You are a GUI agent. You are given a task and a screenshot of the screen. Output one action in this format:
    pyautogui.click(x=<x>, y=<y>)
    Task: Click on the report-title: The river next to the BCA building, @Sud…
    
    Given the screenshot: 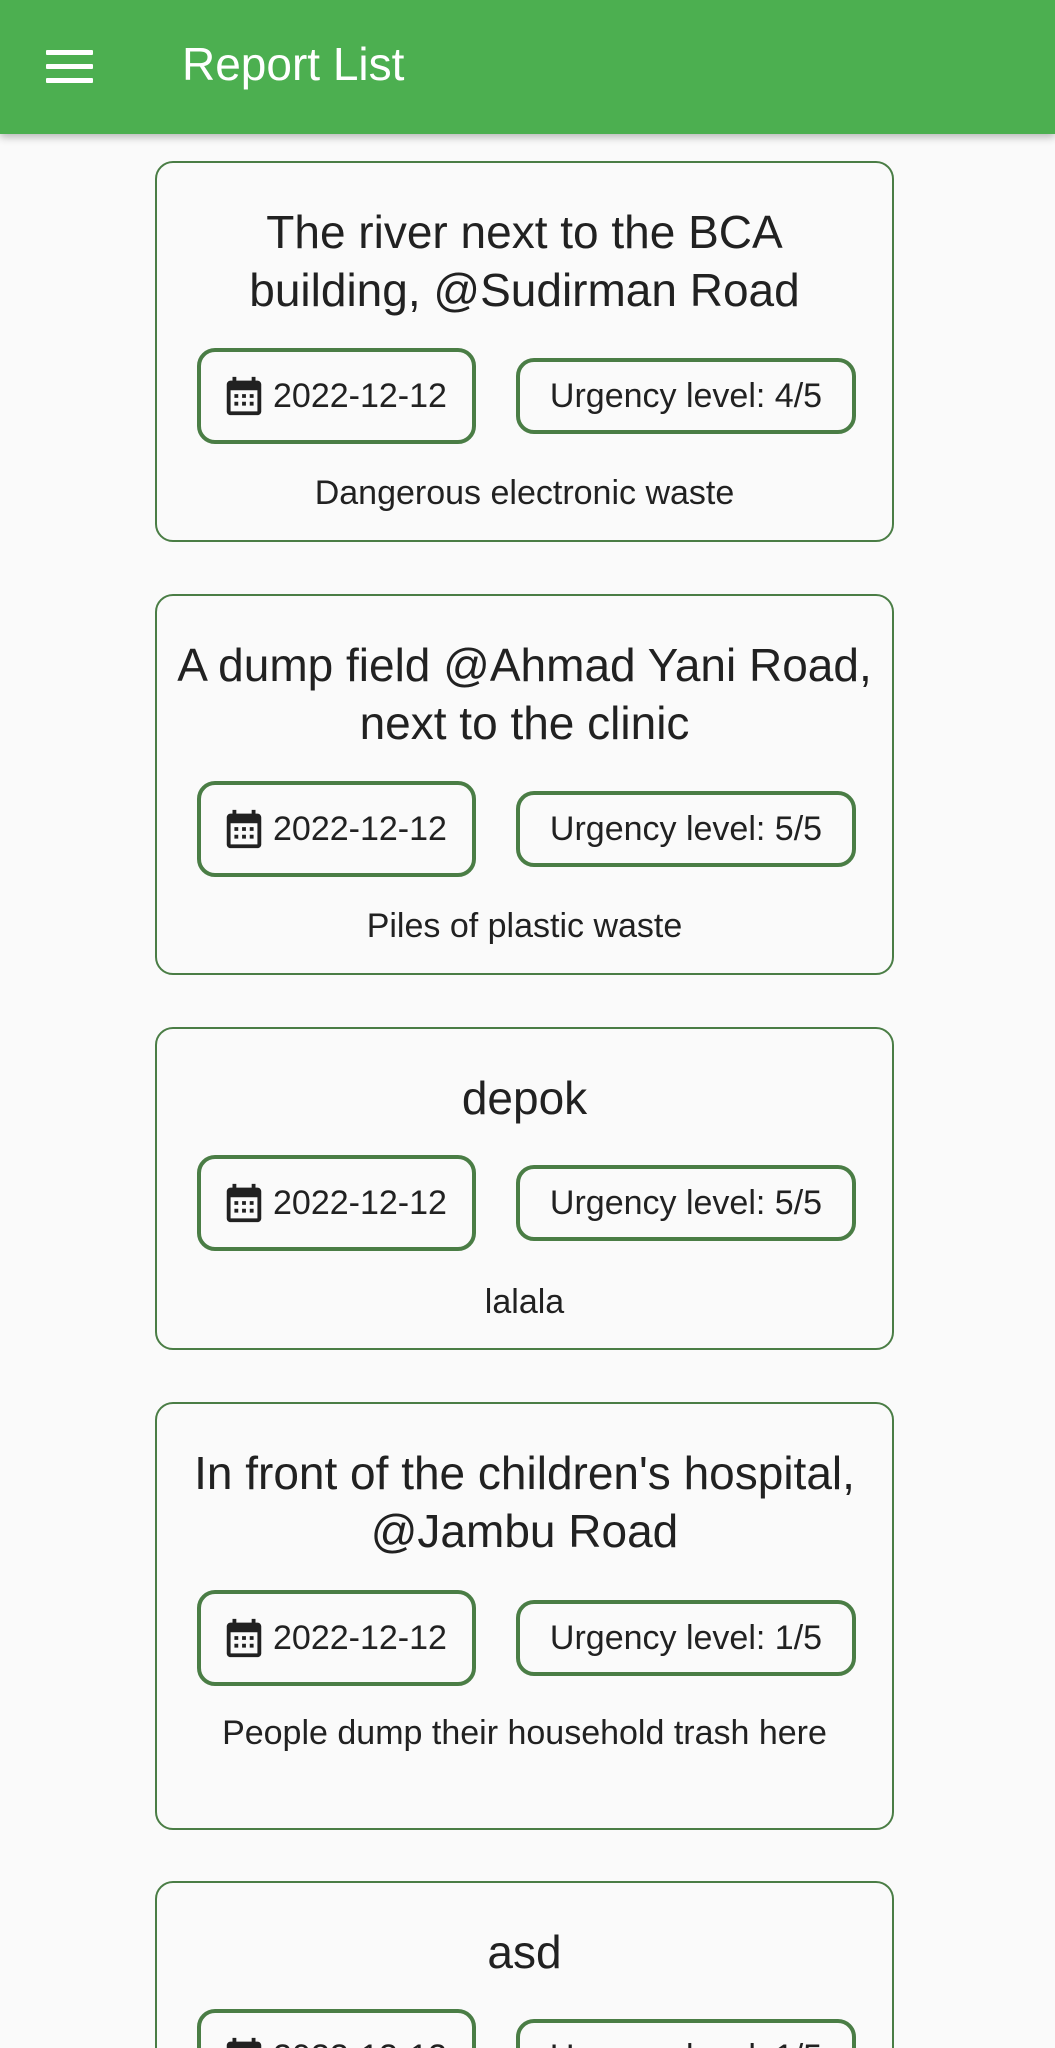 What is the action you would take?
    pyautogui.click(x=524, y=261)
    